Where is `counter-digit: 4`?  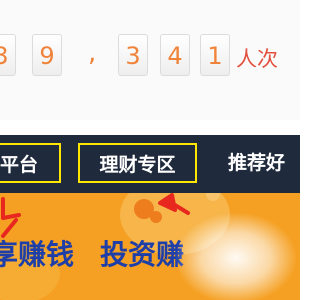 counter-digit: 4 is located at coordinates (175, 55).